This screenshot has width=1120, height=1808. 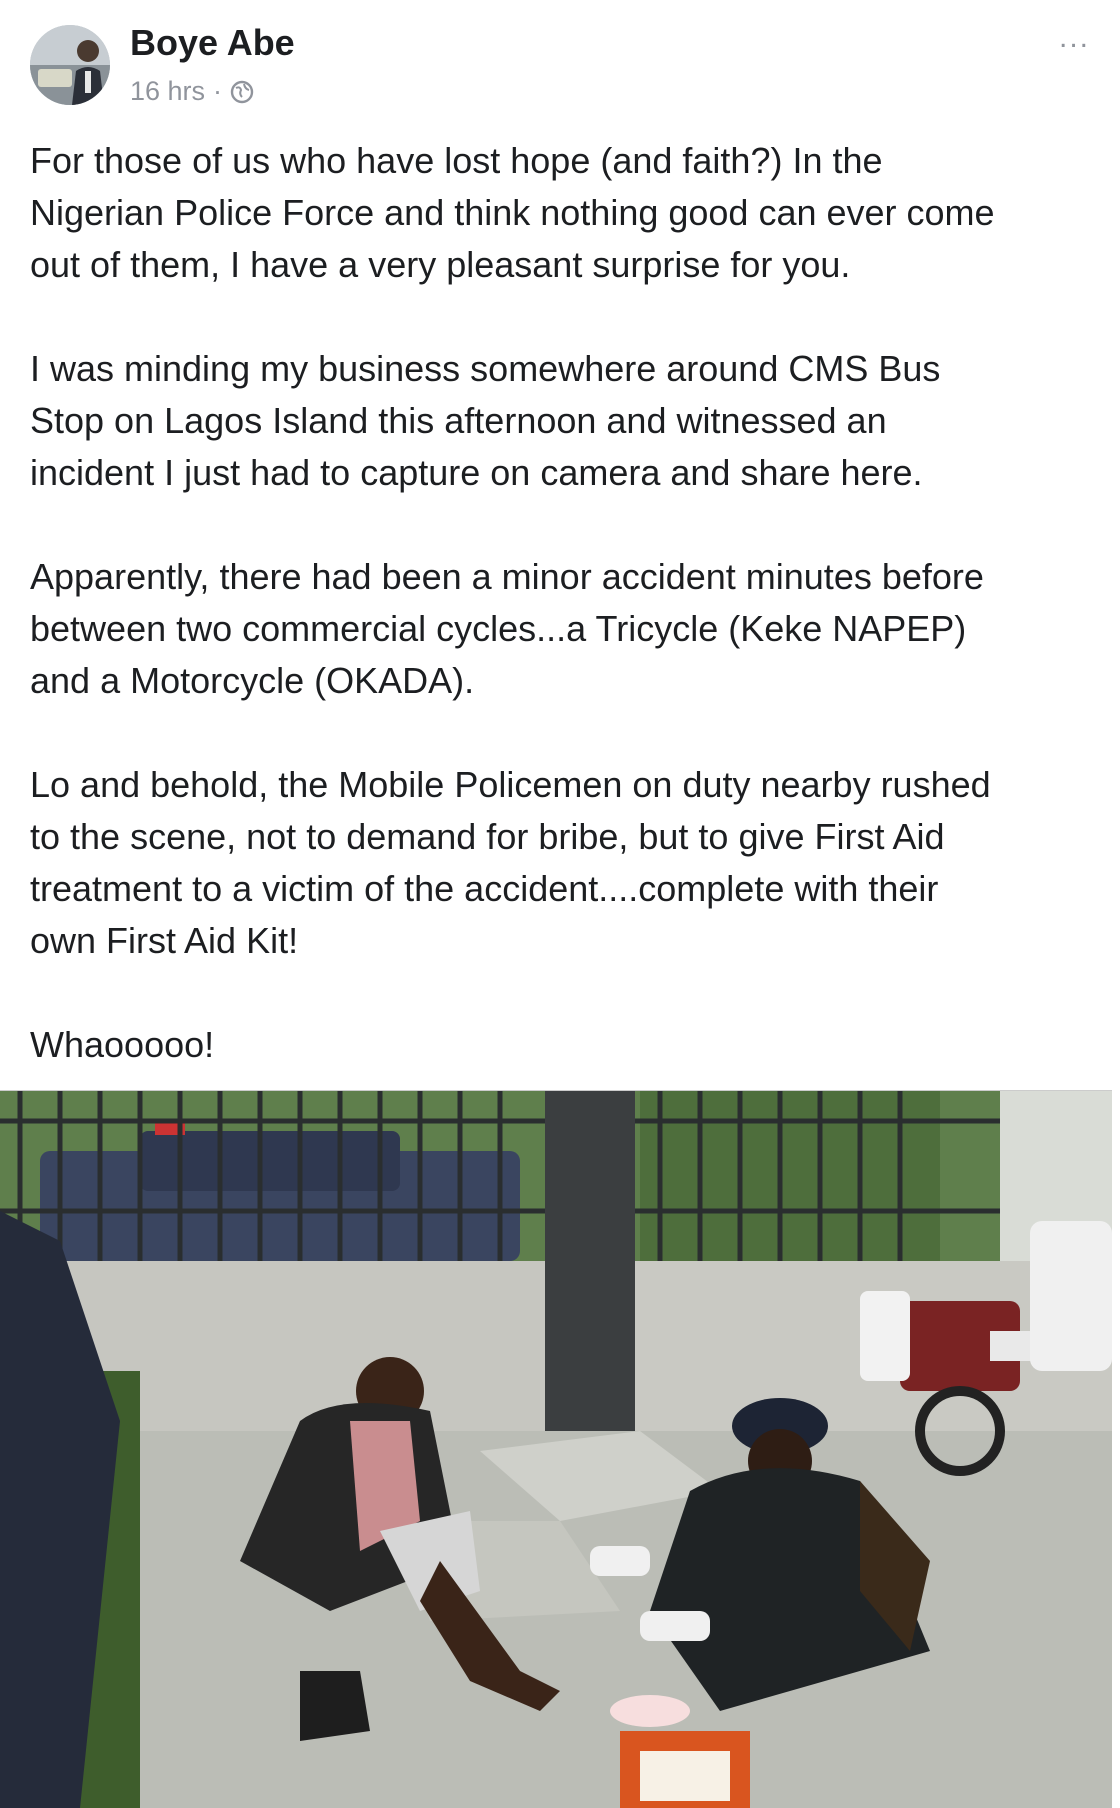 What do you see at coordinates (167, 91) in the screenshot?
I see `post-timestamp: 16 hrs` at bounding box center [167, 91].